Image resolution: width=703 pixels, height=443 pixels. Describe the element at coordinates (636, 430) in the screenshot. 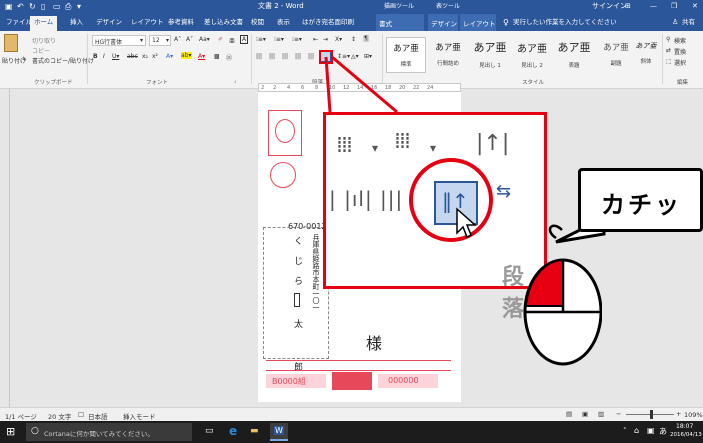

I see `network-icon: ⌂` at that location.